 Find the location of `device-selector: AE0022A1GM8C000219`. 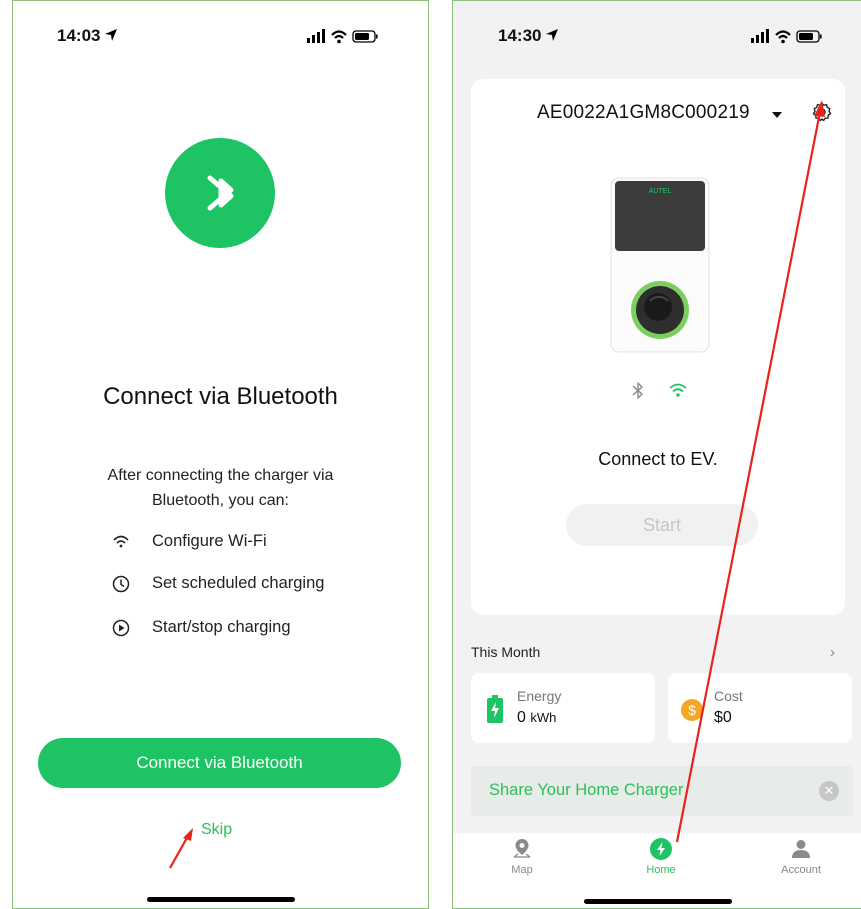

device-selector: AE0022A1GM8C000219 is located at coordinates (643, 113).